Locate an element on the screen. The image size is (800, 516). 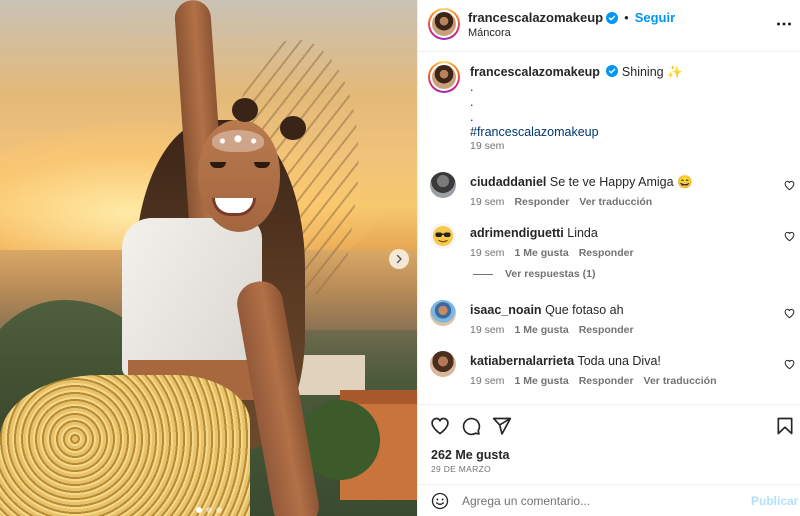
post-date: 29 DE MARZO is located at coordinates (461, 469).